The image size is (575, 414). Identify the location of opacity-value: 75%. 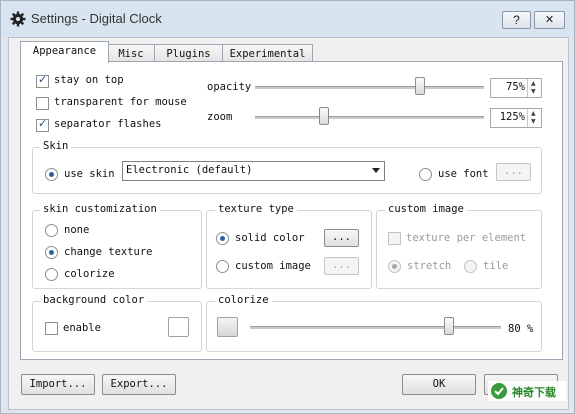
(515, 87).